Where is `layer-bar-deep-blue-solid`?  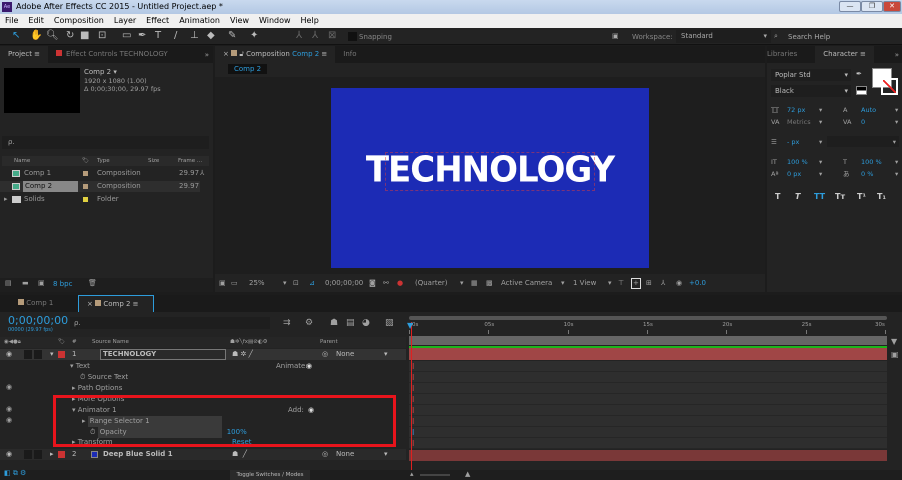 layer-bar-deep-blue-solid is located at coordinates (648, 455).